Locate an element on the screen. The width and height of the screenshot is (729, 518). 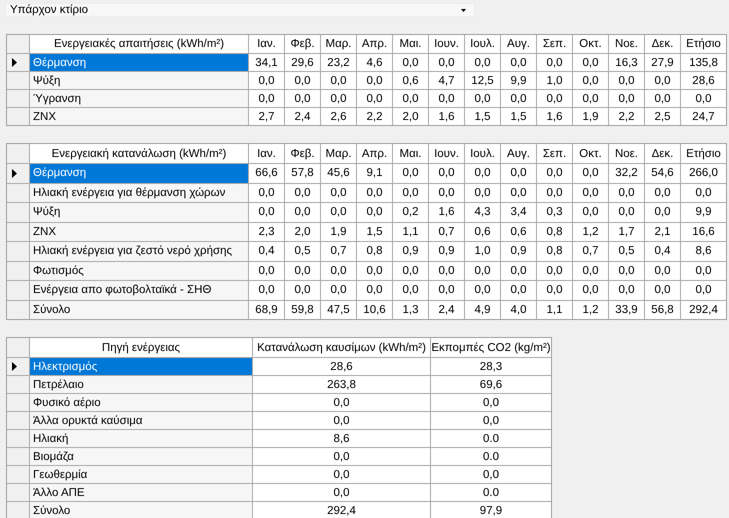
table-cell: 1,9 is located at coordinates (338, 231).